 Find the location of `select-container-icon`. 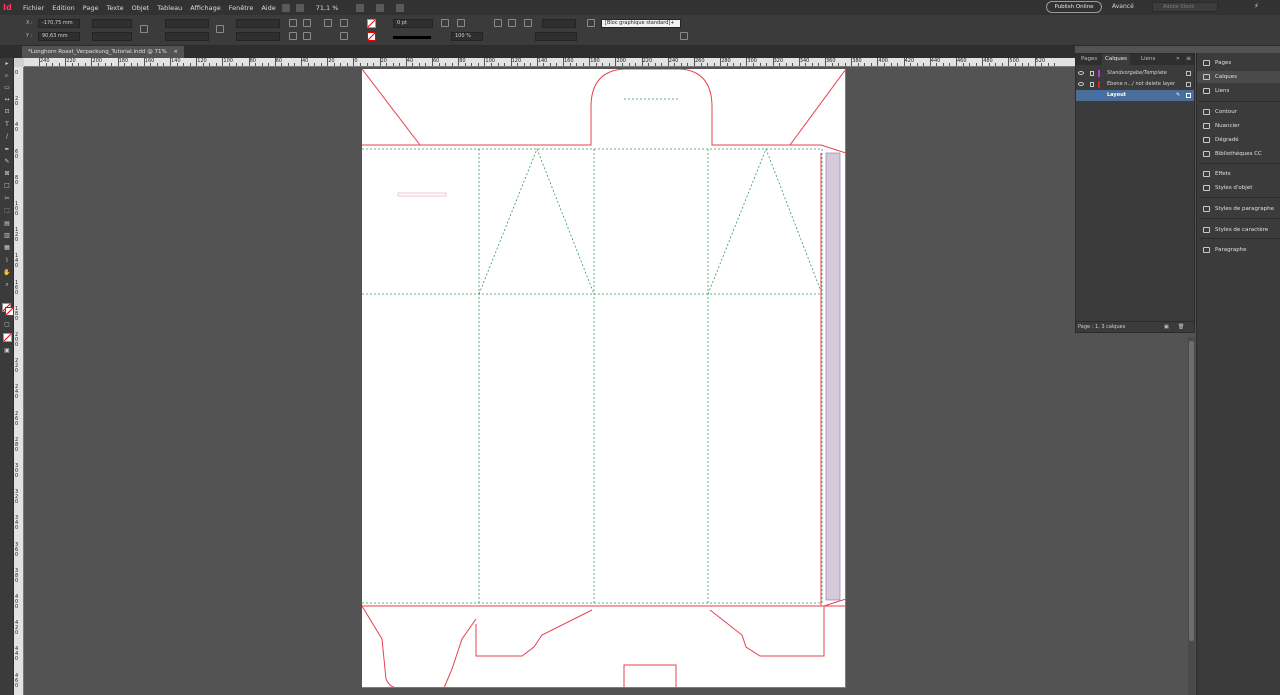

select-container-icon is located at coordinates (328, 23).